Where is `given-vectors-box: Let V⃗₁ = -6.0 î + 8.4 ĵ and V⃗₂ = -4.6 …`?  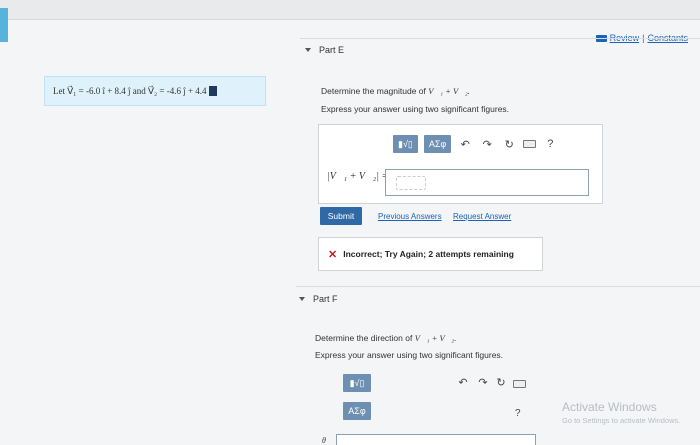 given-vectors-box: Let V⃗₁ = -6.0 î + 8.4 ĵ and V⃗₂ = -4.6 … is located at coordinates (155, 91).